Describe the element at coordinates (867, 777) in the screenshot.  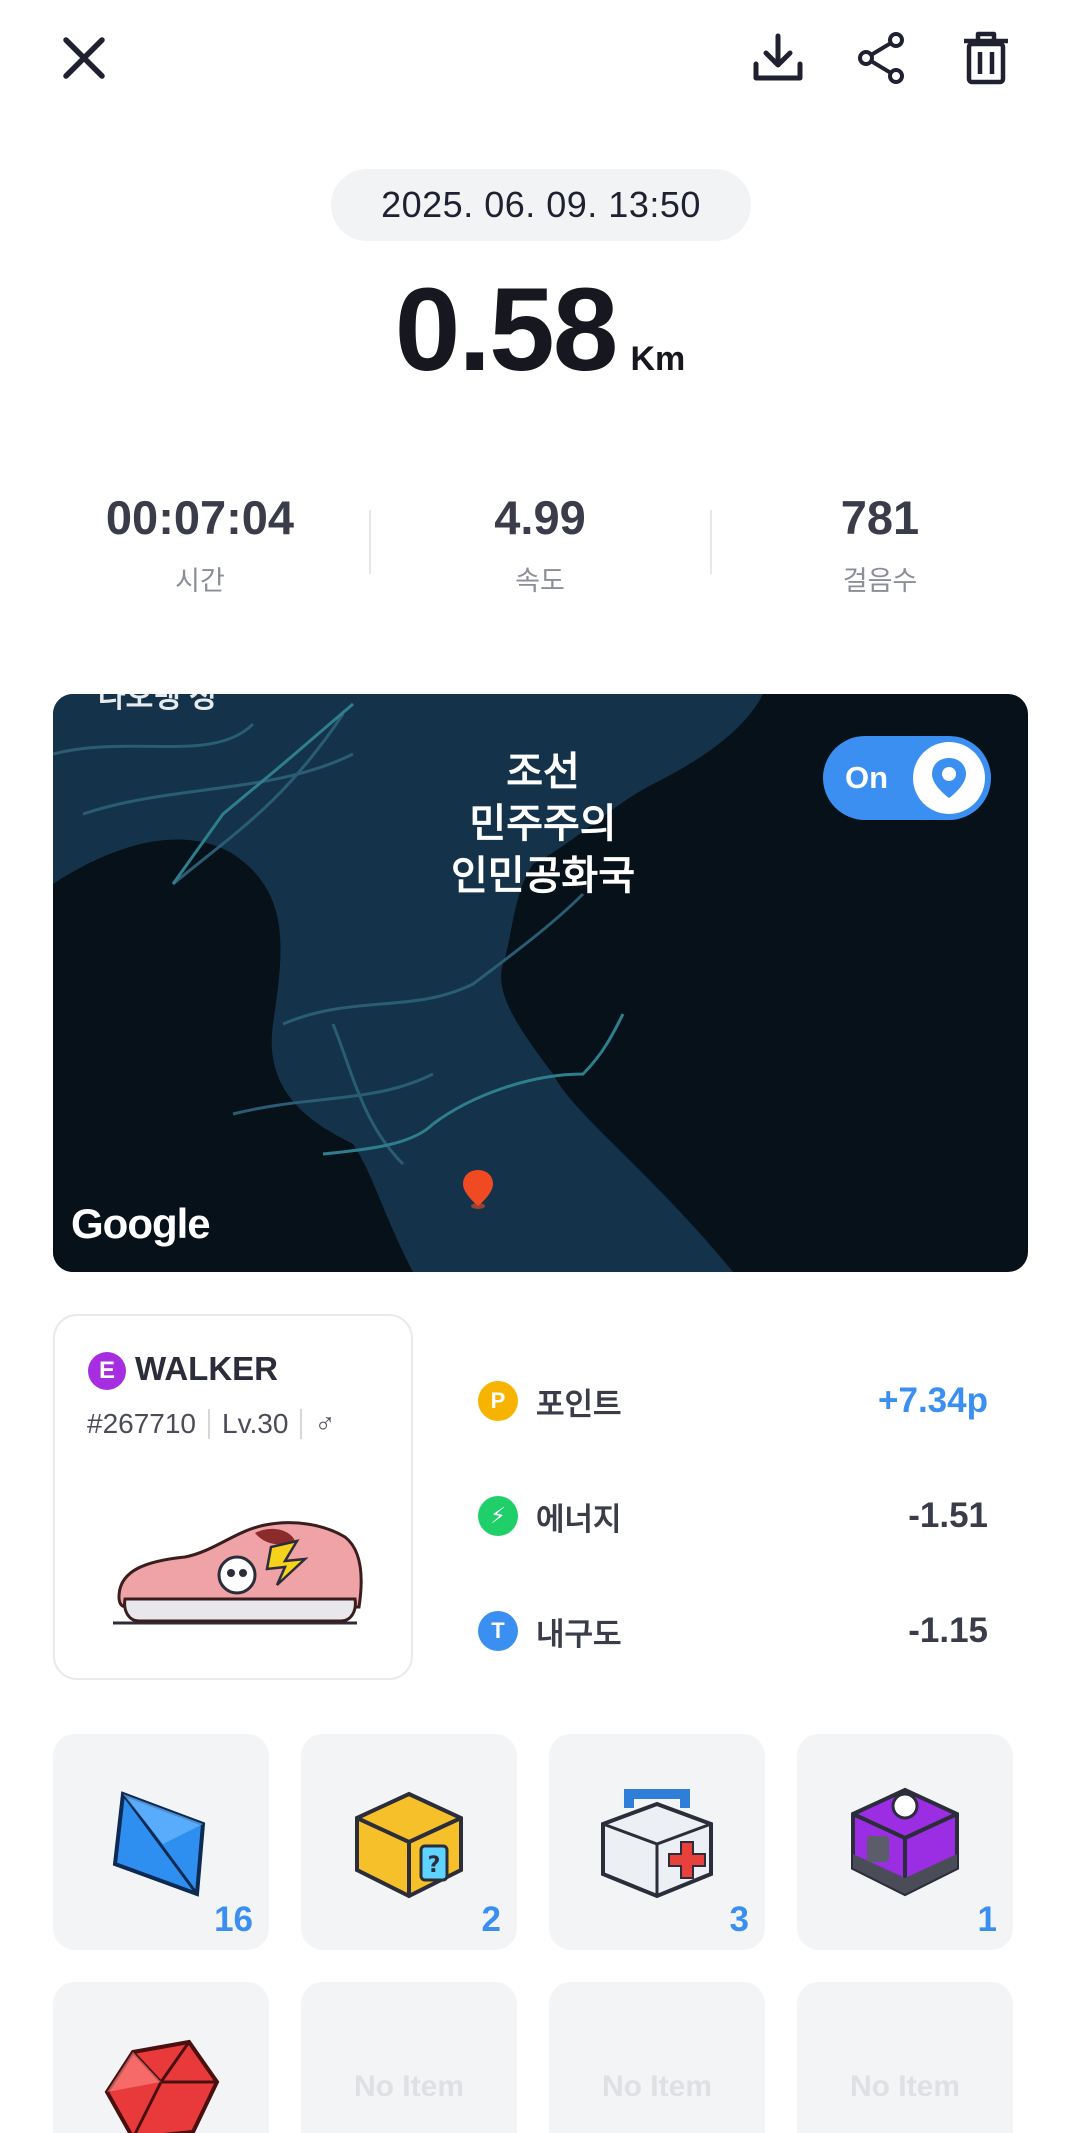
I see `location-toggle-label: On` at that location.